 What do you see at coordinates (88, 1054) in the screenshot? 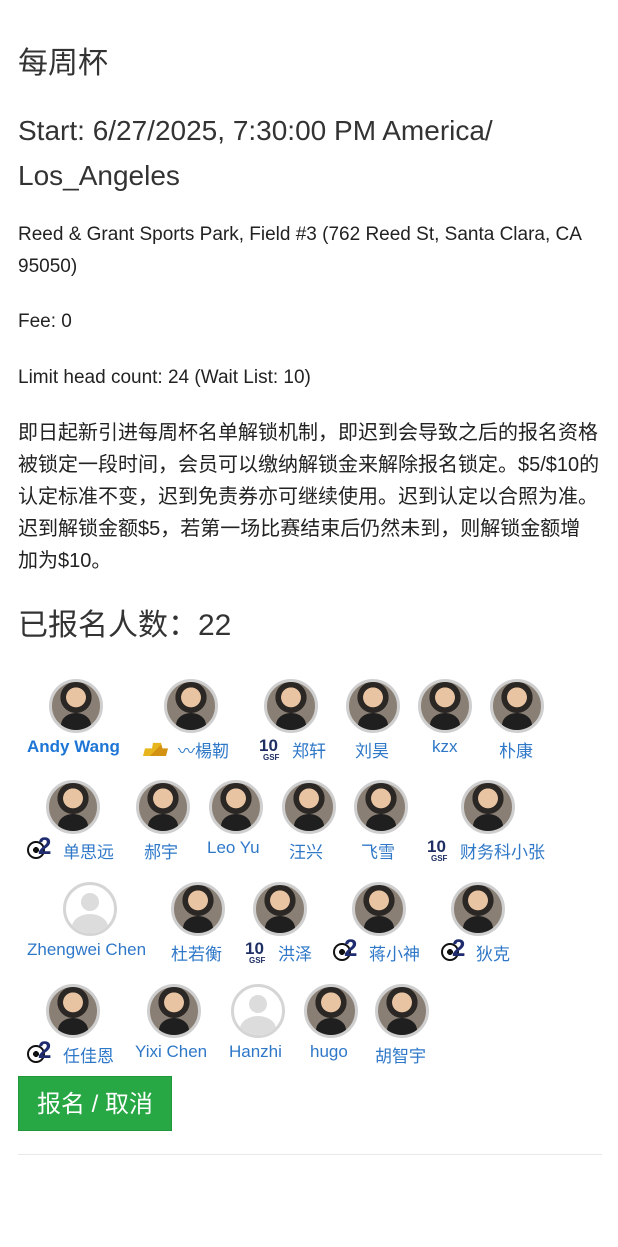
I see `player-name: 任佳恩` at bounding box center [88, 1054].